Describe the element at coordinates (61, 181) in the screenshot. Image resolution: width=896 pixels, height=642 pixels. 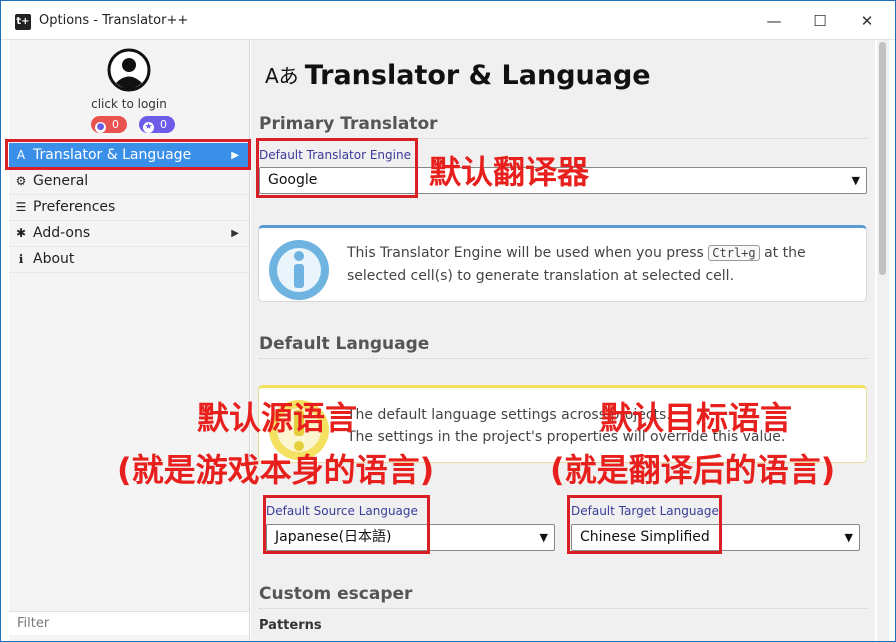
I see `nav-item-label: General` at that location.